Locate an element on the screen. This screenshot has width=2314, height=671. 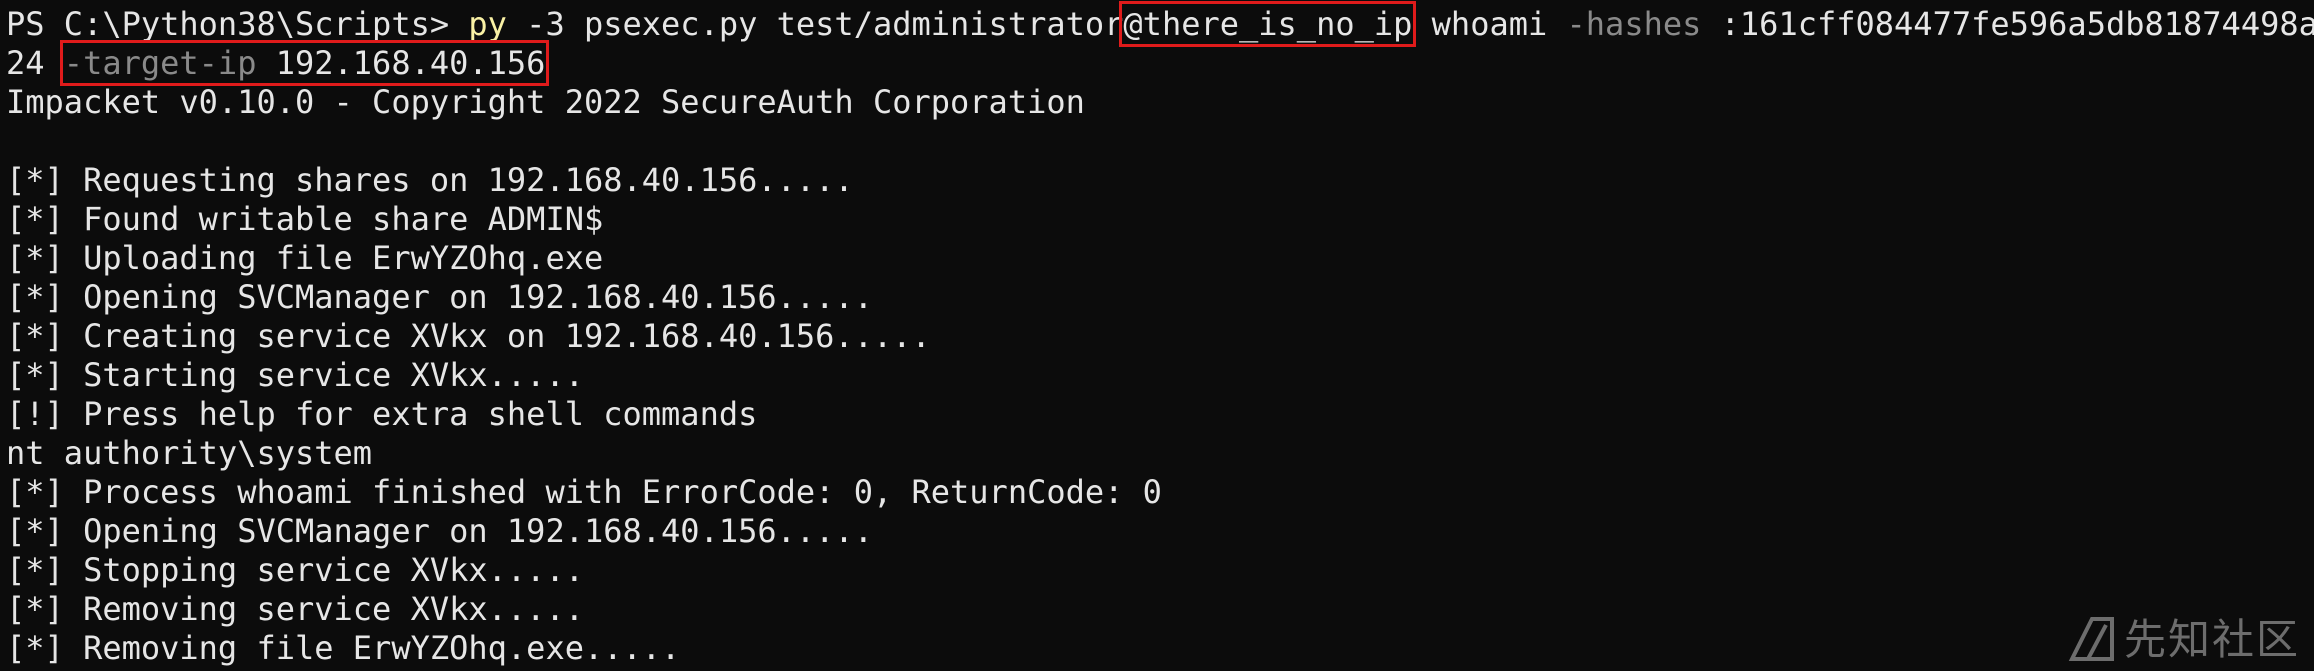
hash-value-part2: 24 is located at coordinates (35, 63).